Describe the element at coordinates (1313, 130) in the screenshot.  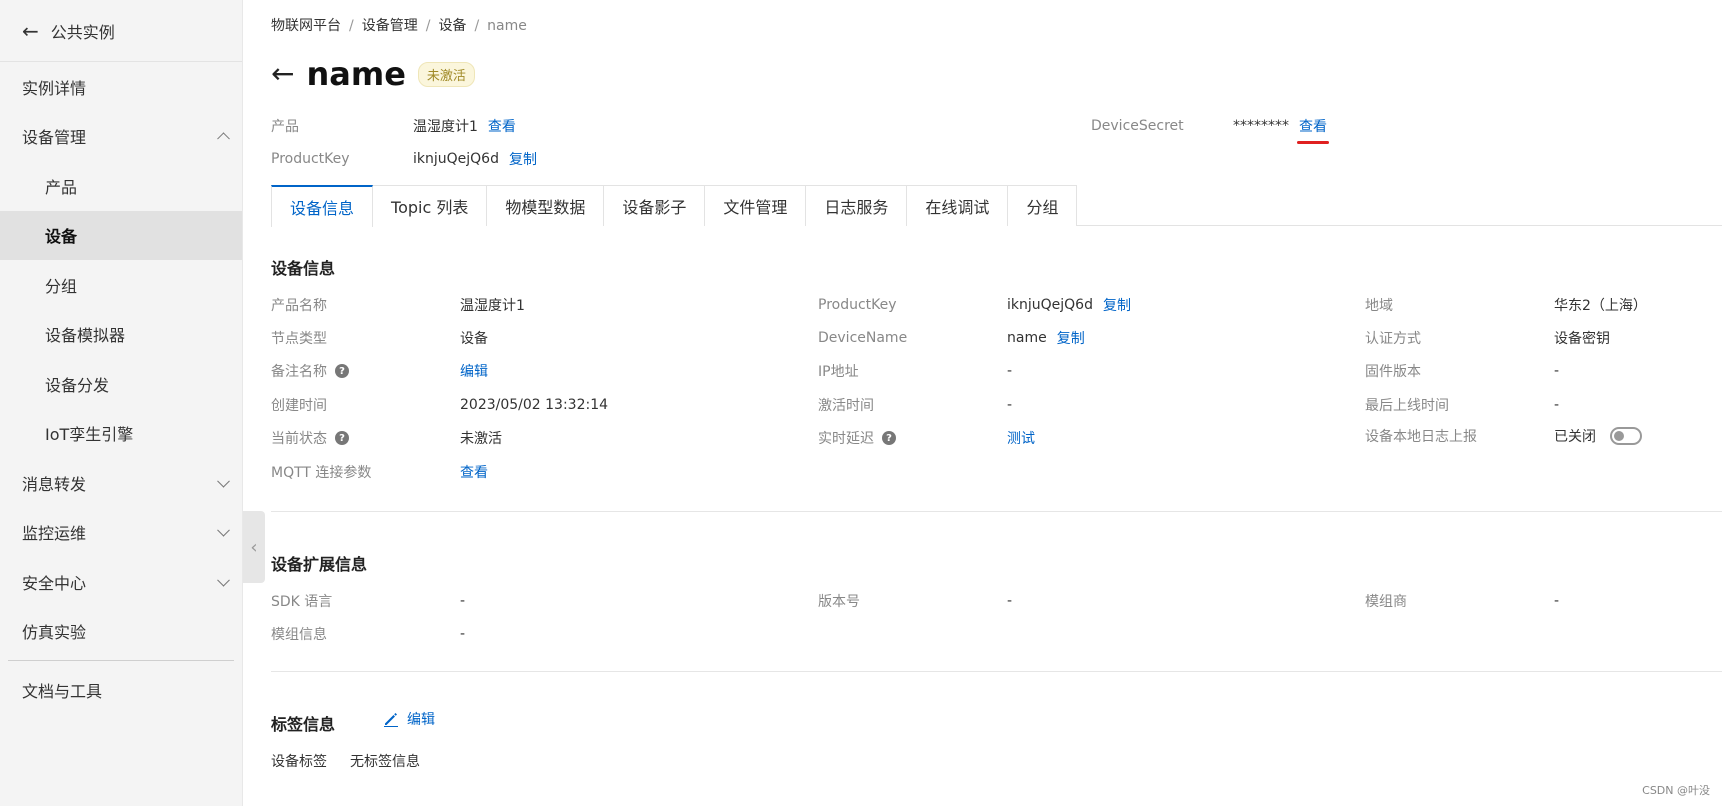
I see `devicesecret-view-link: 查看` at that location.